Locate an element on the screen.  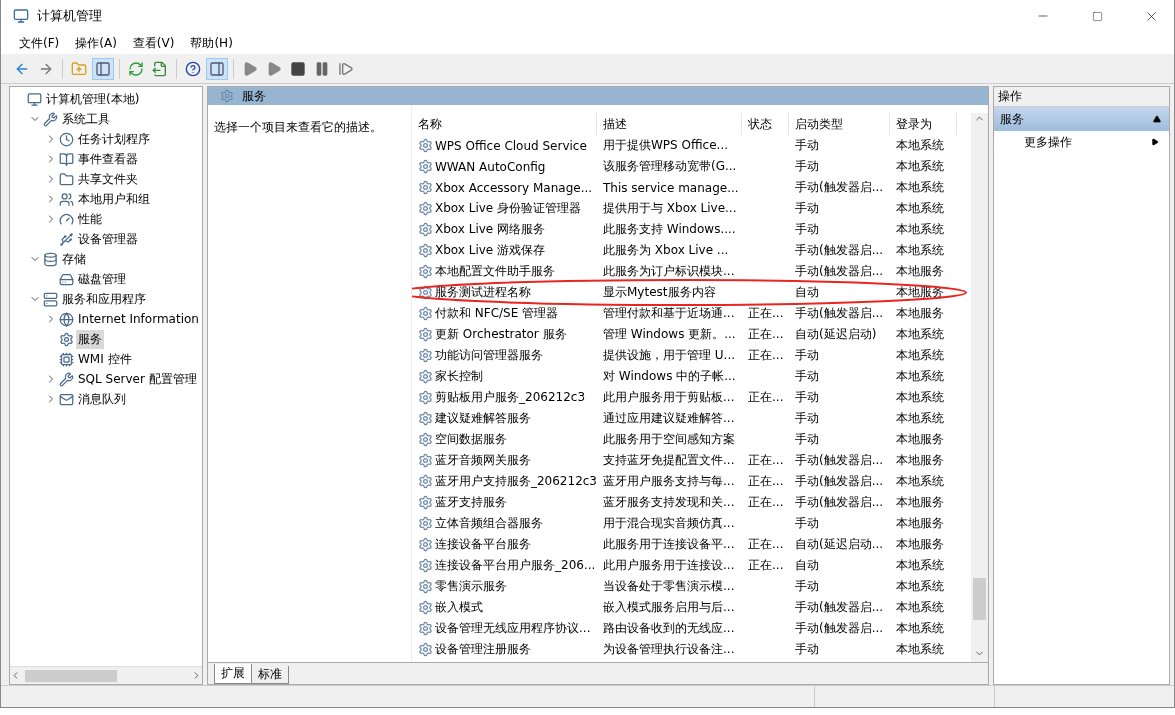
tree-item: 共享文件夹 is located at coordinates (108, 179).